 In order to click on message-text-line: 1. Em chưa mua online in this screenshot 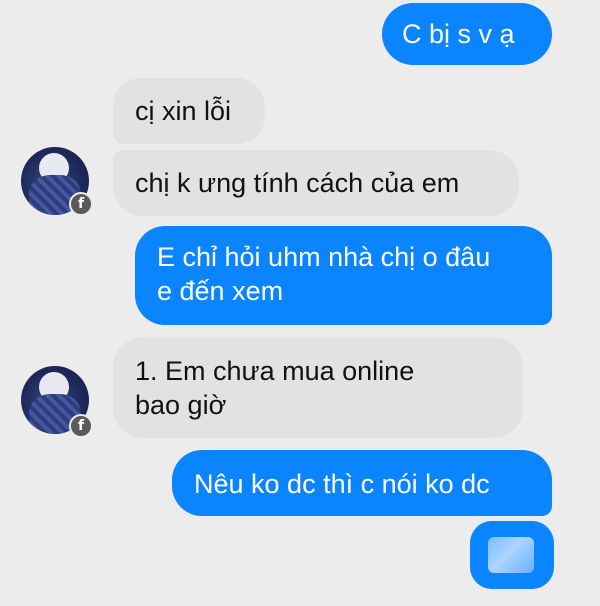, I will do `click(275, 371)`.